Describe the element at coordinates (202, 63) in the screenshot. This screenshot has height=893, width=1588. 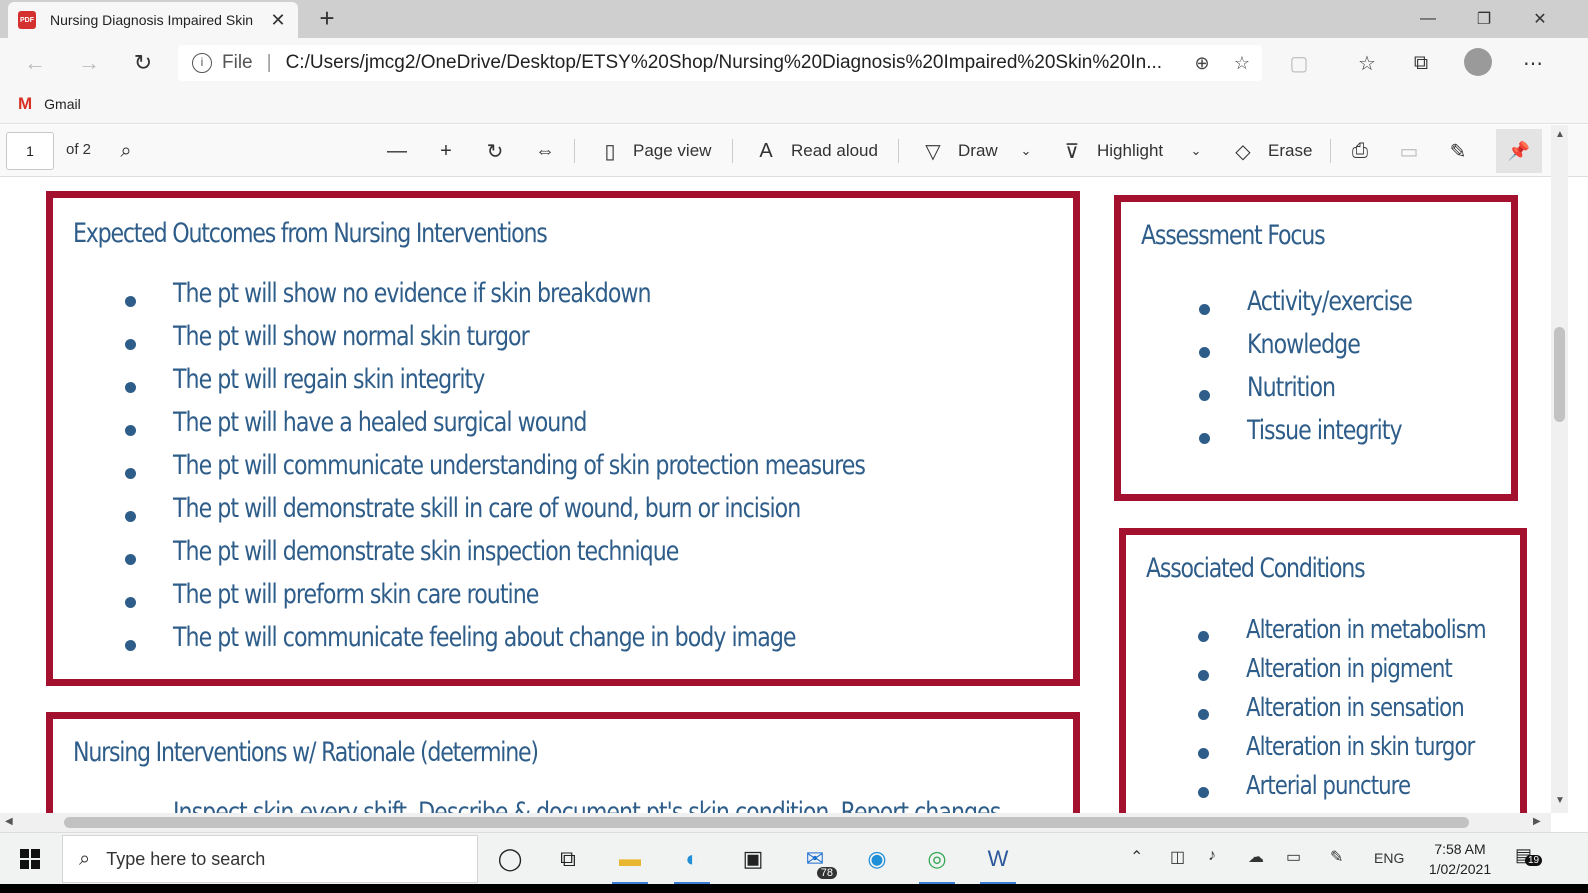
I see `info-icon: i` at that location.